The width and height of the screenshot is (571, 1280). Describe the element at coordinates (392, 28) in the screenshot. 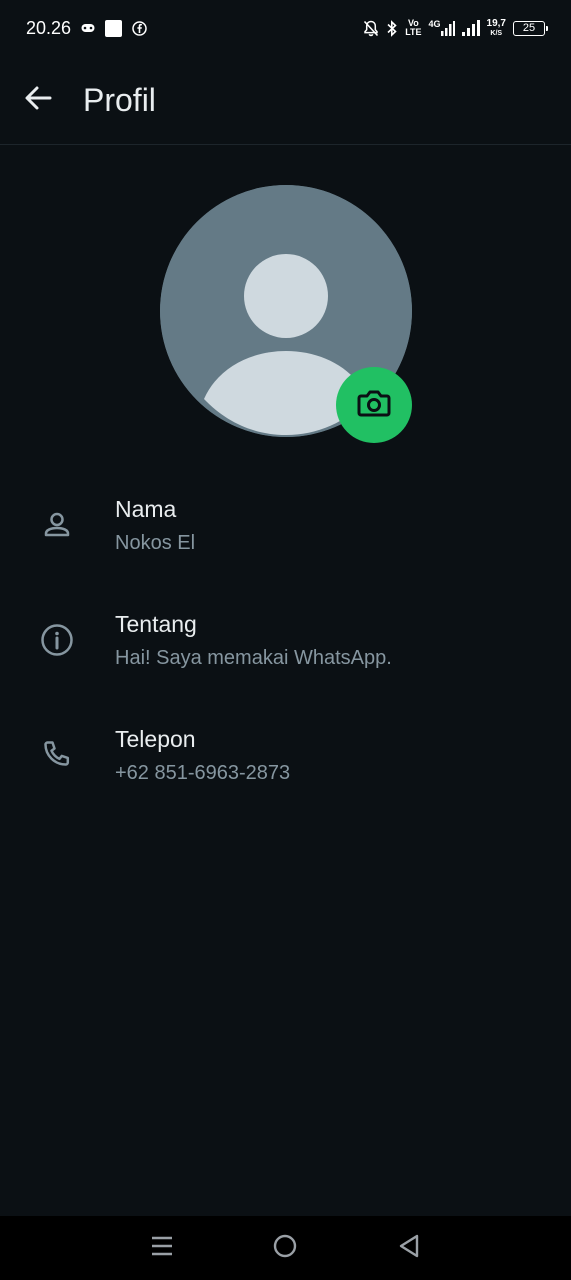

I see `bluetooth-icon` at that location.